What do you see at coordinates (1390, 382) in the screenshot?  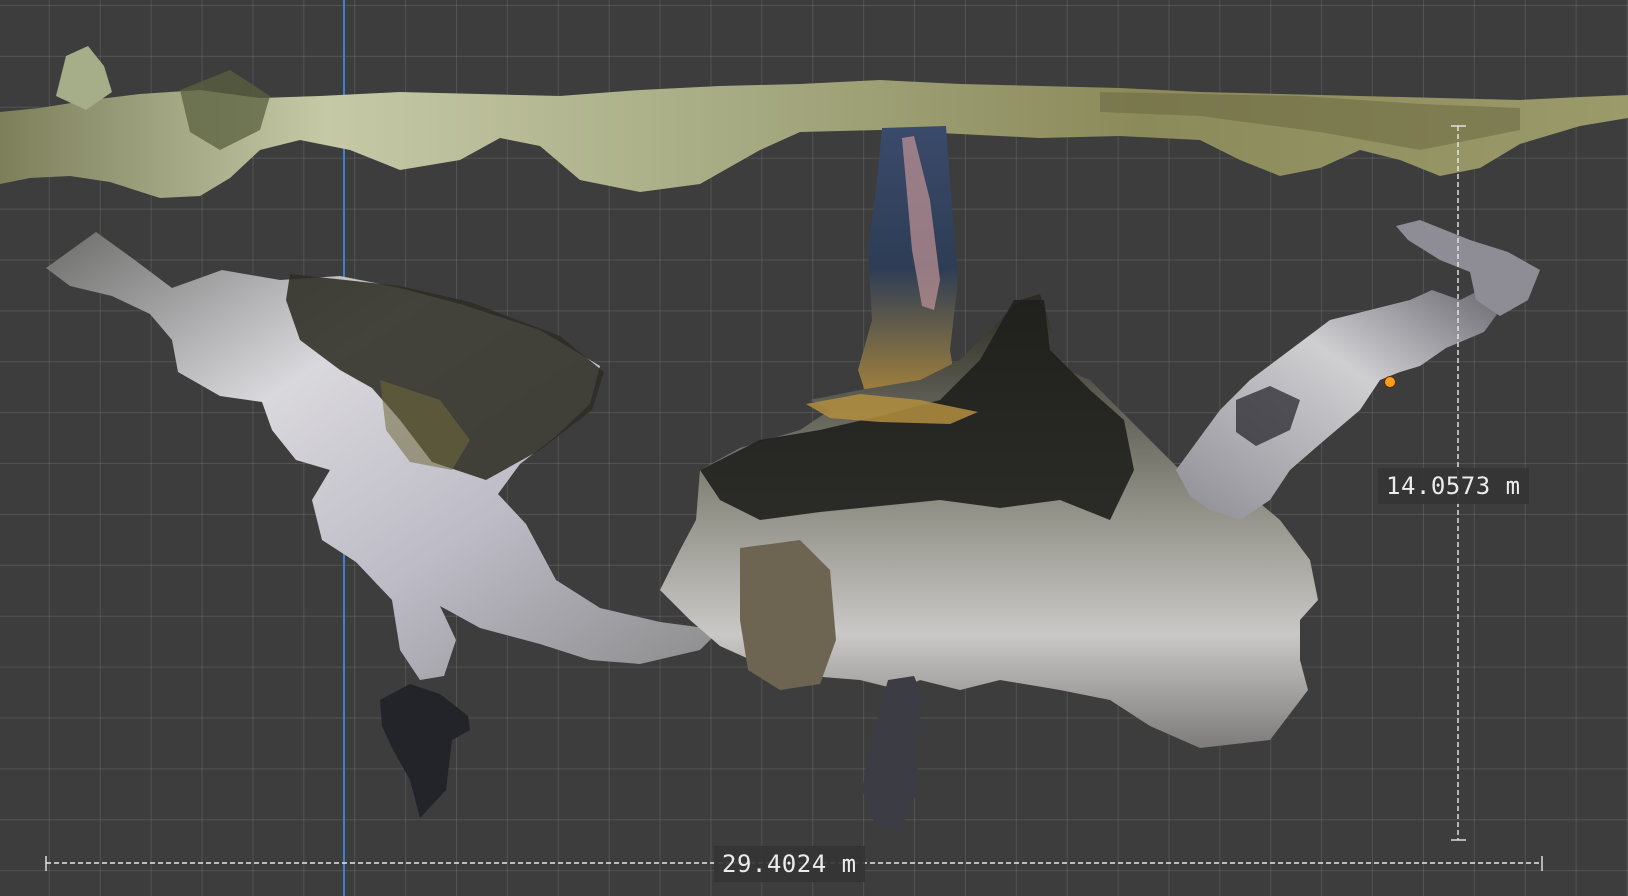 I see `selected-vertex-marker` at bounding box center [1390, 382].